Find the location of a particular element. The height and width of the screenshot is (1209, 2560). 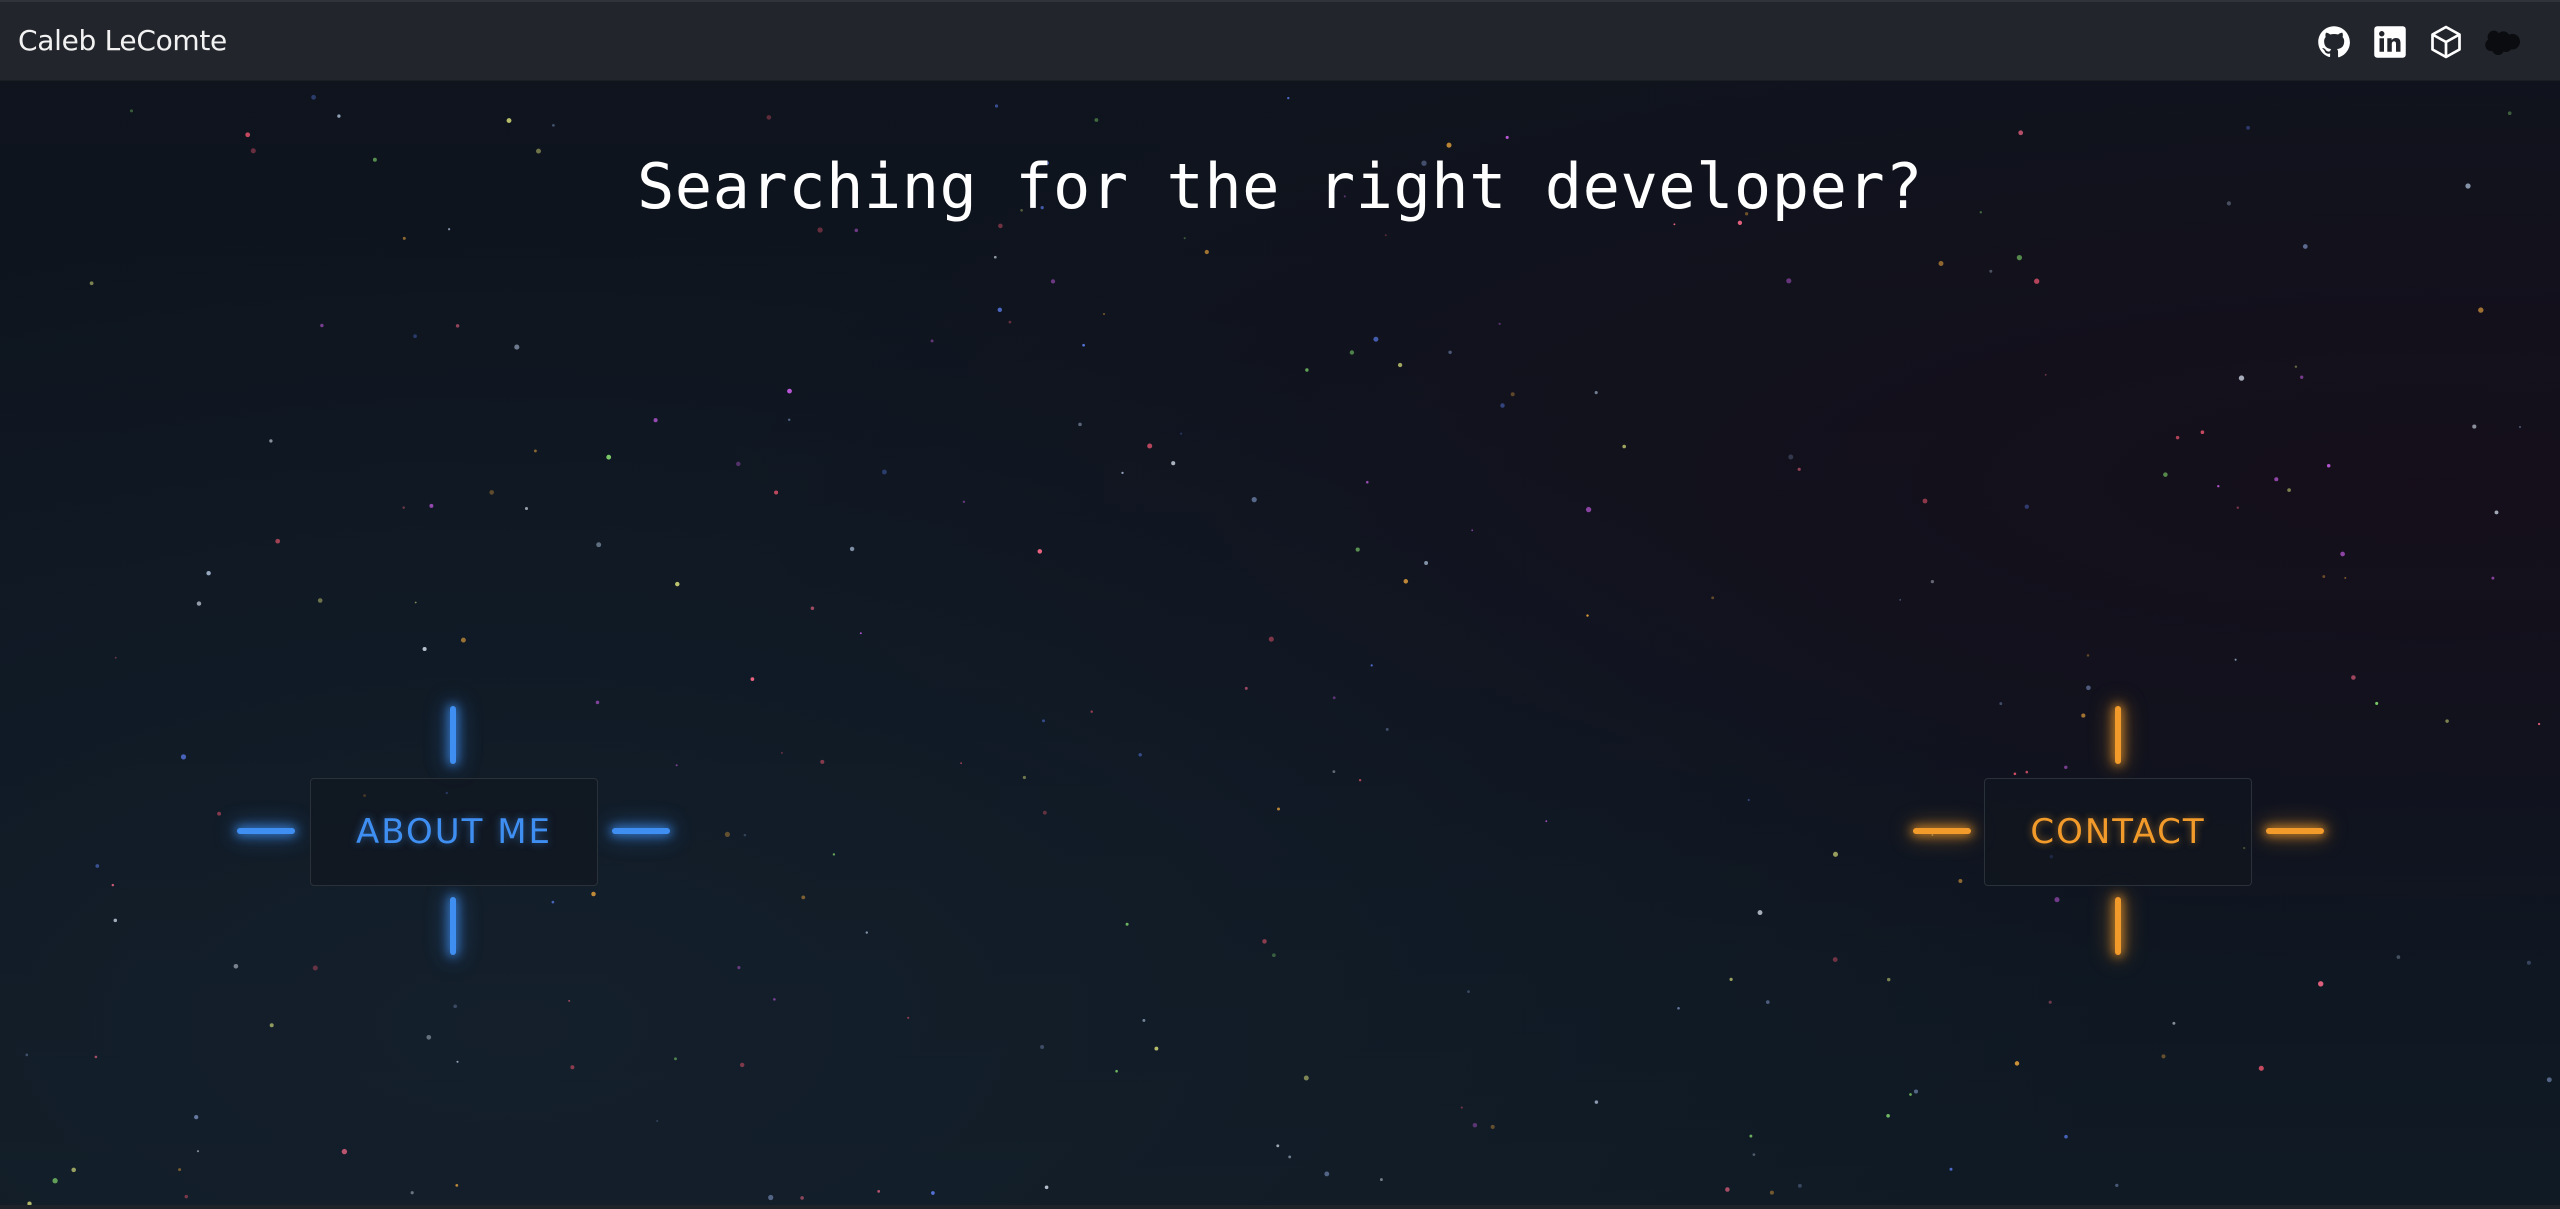

contact-button: CONTACT is located at coordinates (2118, 832).